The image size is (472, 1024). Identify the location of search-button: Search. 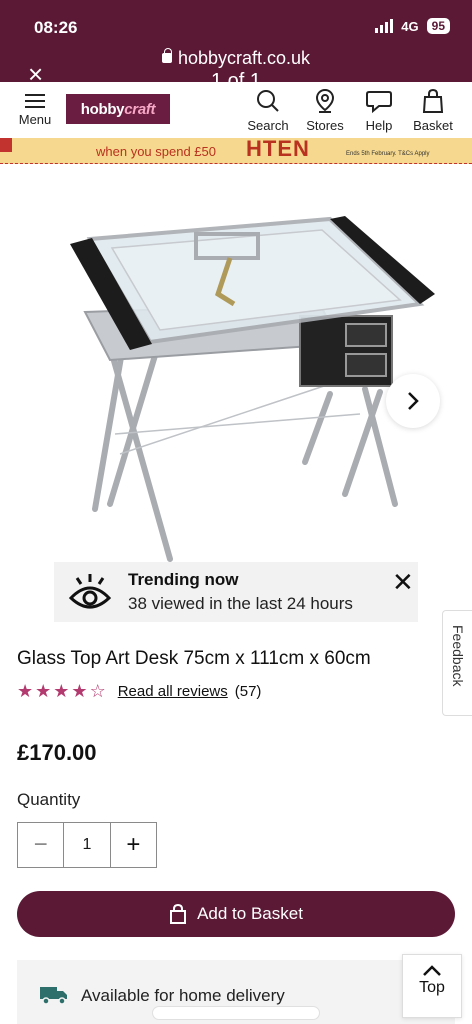
(268, 109).